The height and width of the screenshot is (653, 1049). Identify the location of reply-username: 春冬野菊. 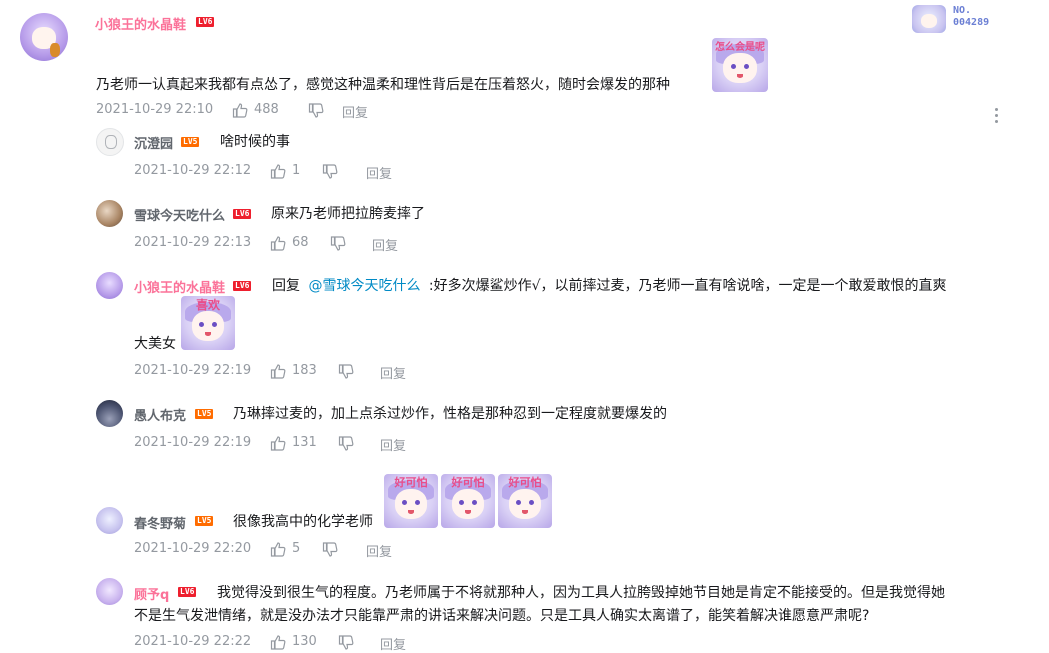
(160, 522).